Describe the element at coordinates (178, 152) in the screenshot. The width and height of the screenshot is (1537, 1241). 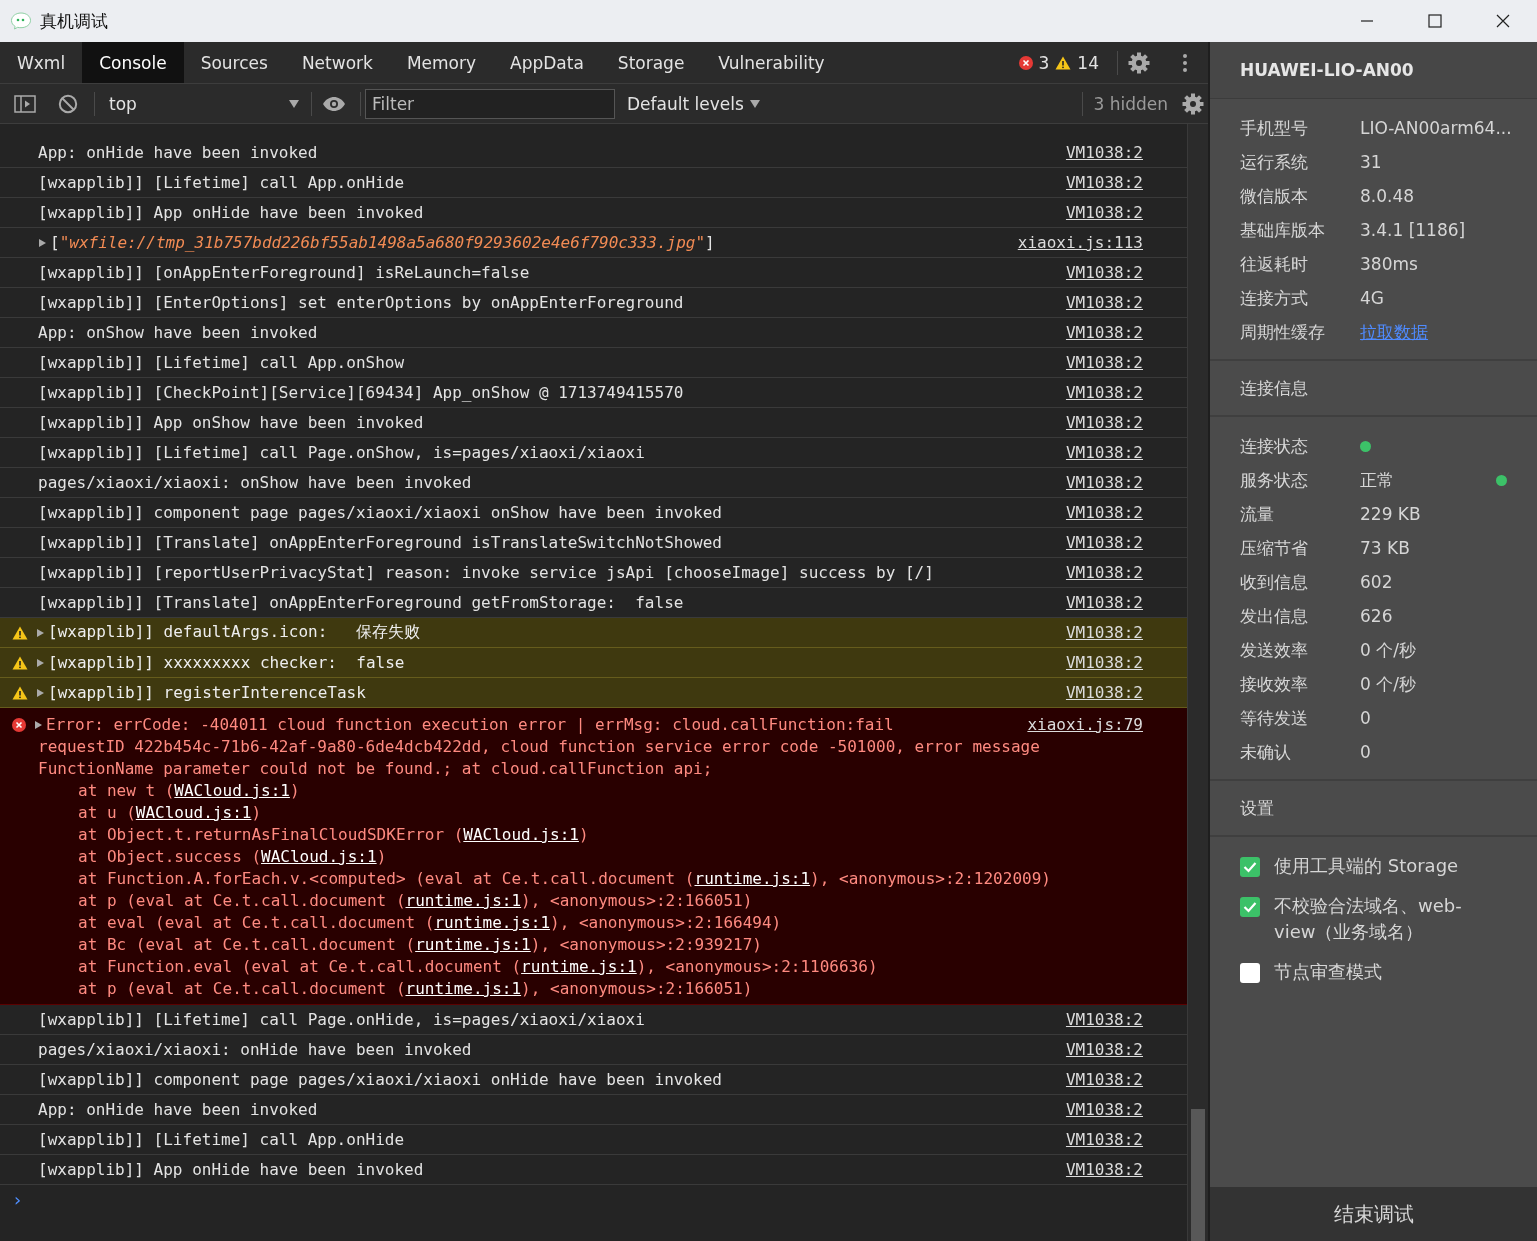
I see `log-message: App: onHide have been invoked` at that location.